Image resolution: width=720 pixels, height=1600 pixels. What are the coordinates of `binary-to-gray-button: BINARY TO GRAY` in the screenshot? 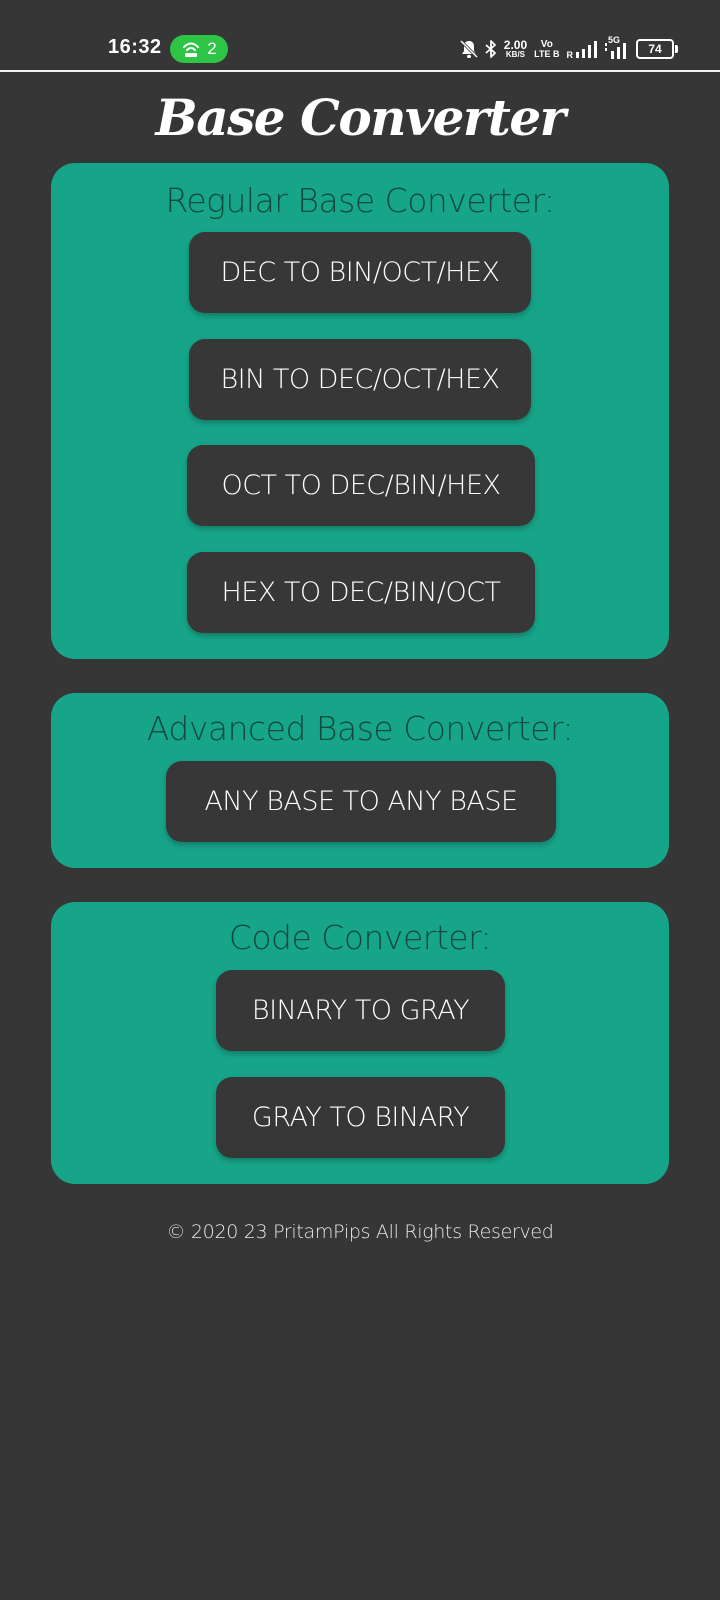 It's located at (360, 1010).